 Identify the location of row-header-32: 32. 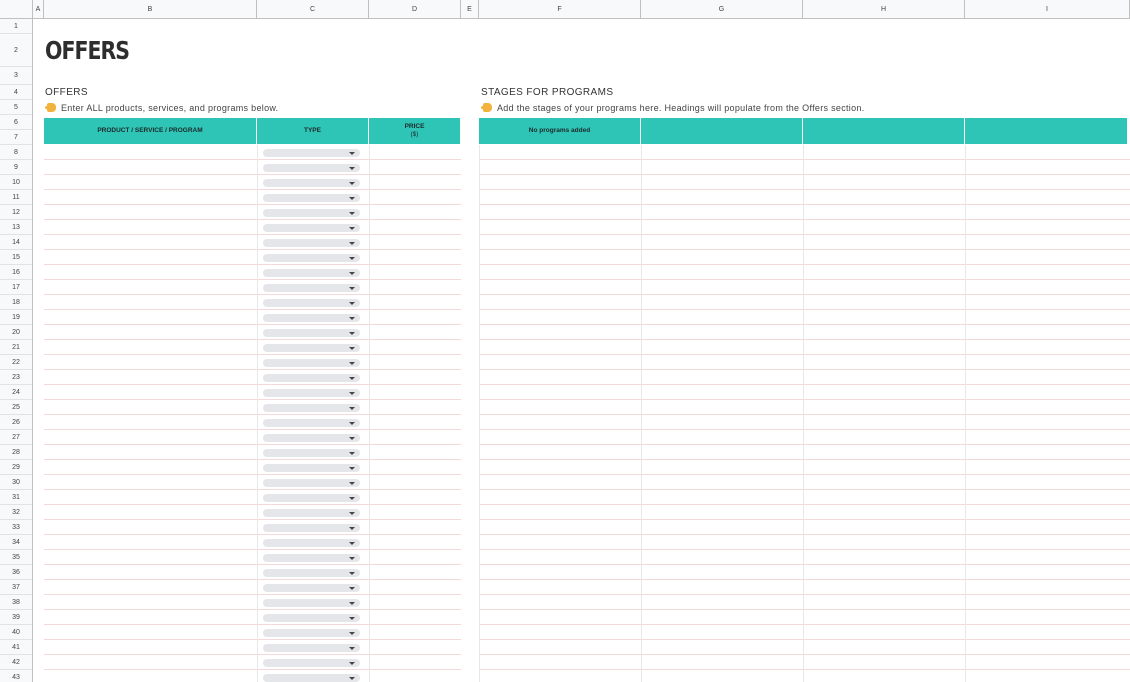
(16, 512).